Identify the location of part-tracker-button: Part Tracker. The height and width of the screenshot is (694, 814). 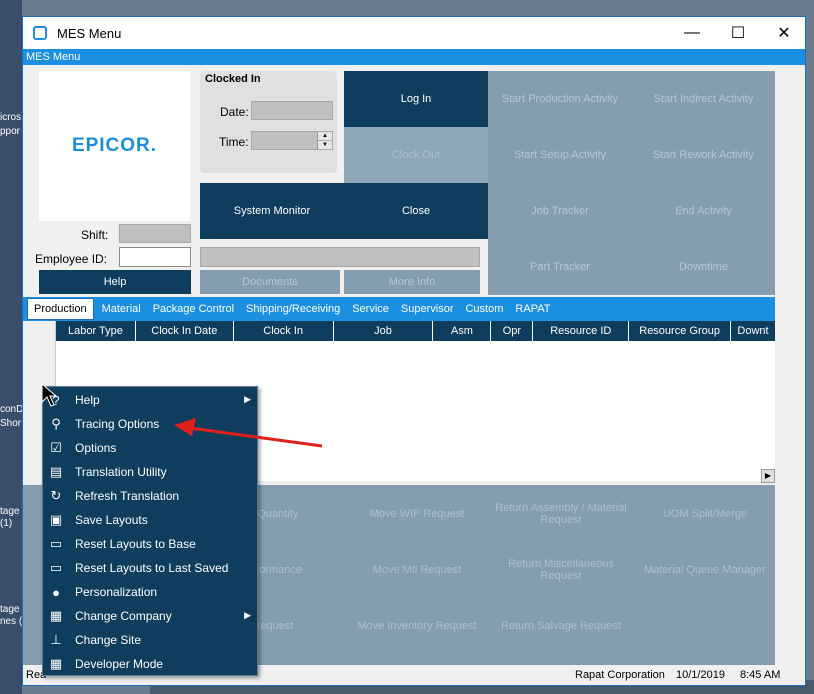
(560, 267).